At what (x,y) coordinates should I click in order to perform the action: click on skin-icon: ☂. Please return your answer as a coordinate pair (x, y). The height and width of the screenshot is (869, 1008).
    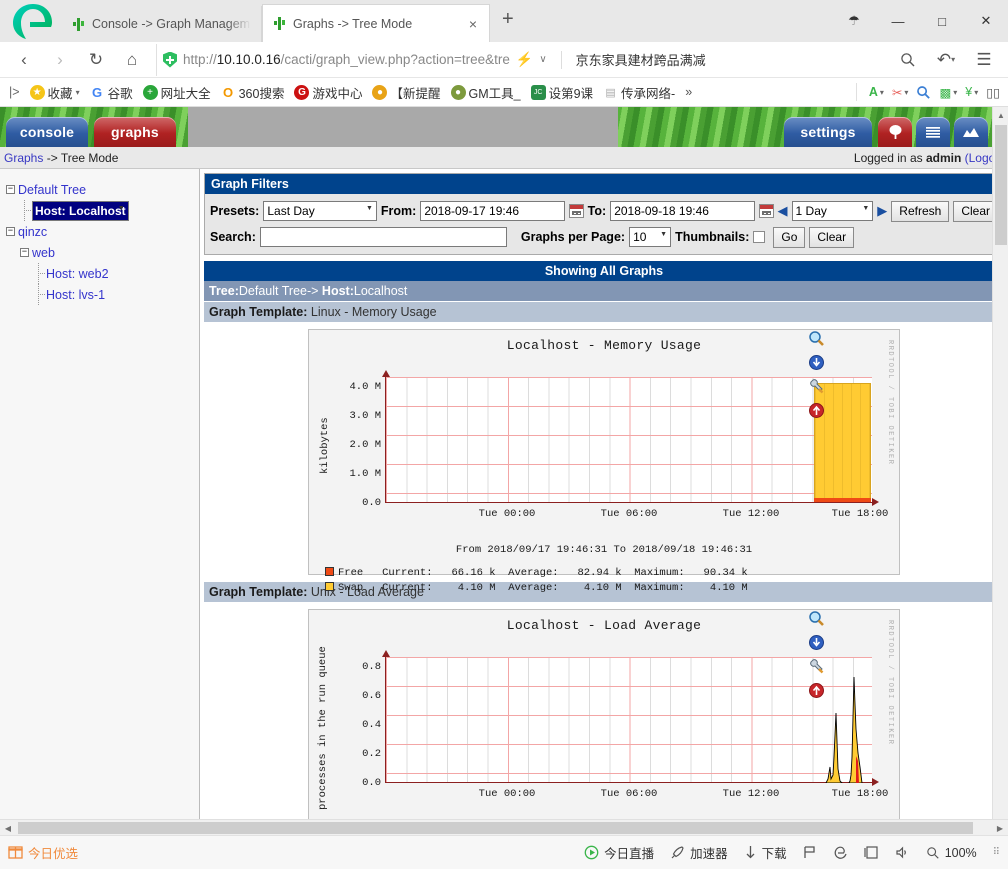
    Looking at the image, I should click on (854, 21).